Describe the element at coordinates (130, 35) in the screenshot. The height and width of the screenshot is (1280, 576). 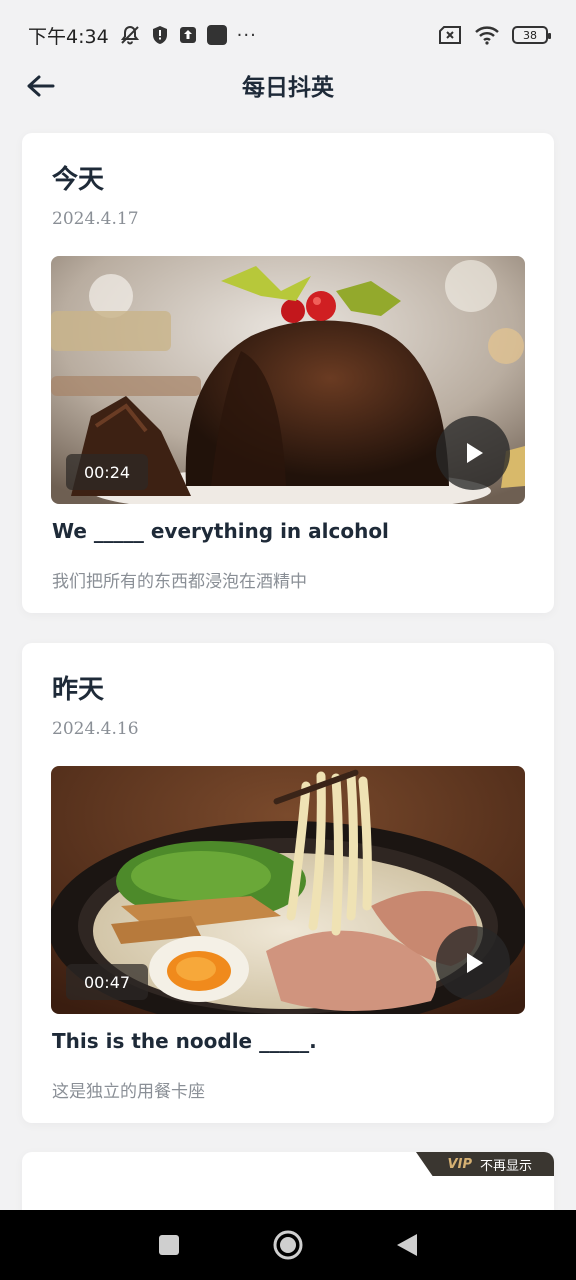
I see `mute-bell-icon` at that location.